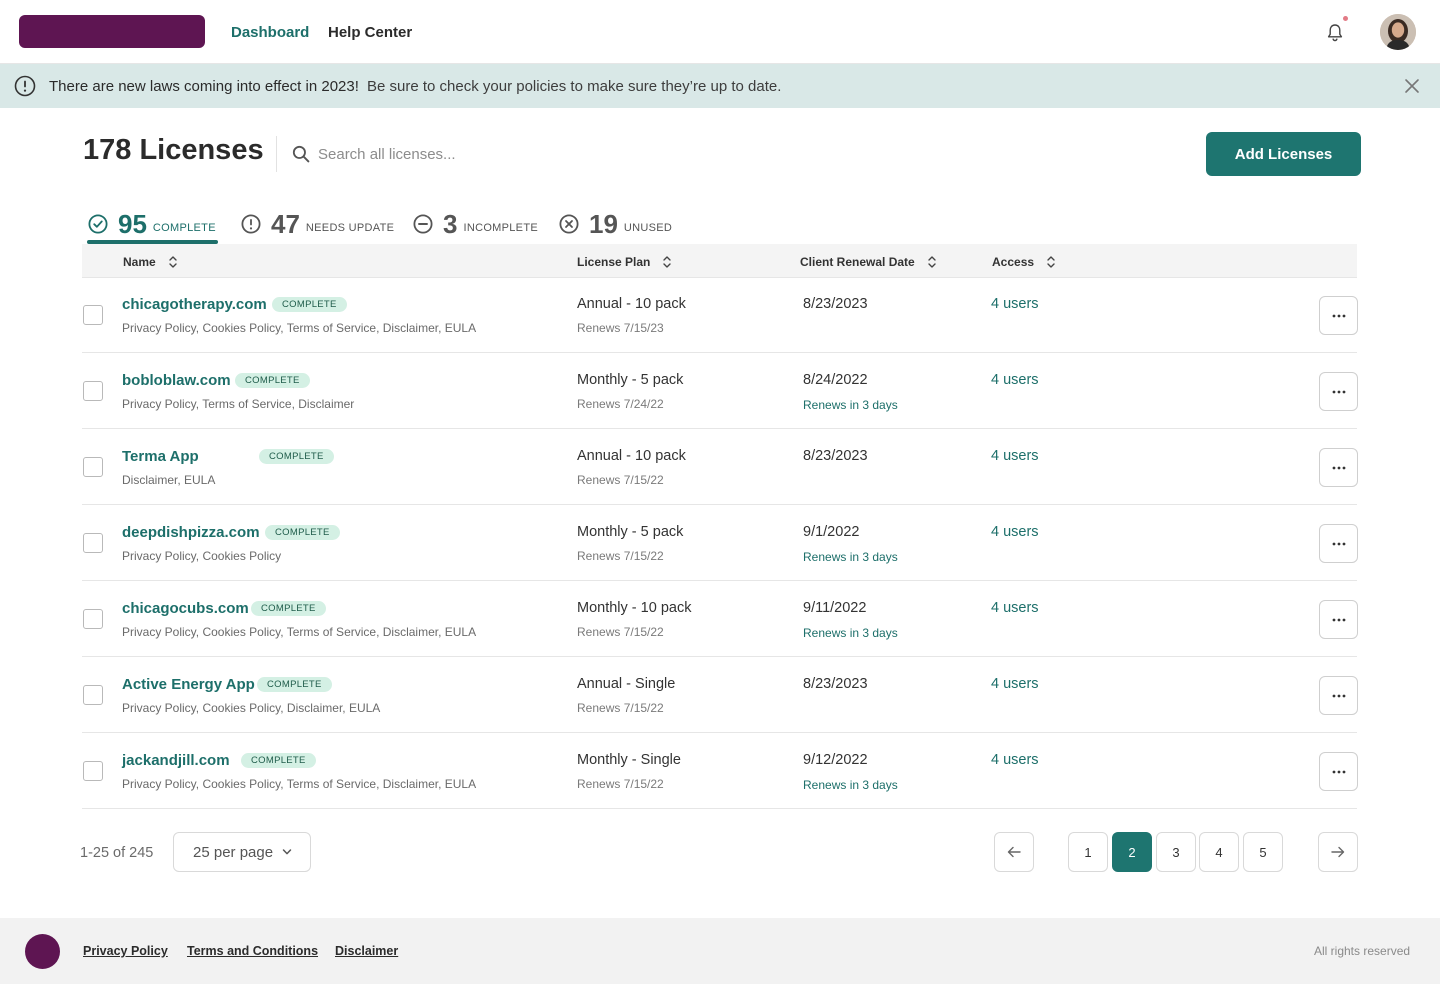 This screenshot has width=1440, height=984. I want to click on add-licenses-button: Add Licenses, so click(1283, 154).